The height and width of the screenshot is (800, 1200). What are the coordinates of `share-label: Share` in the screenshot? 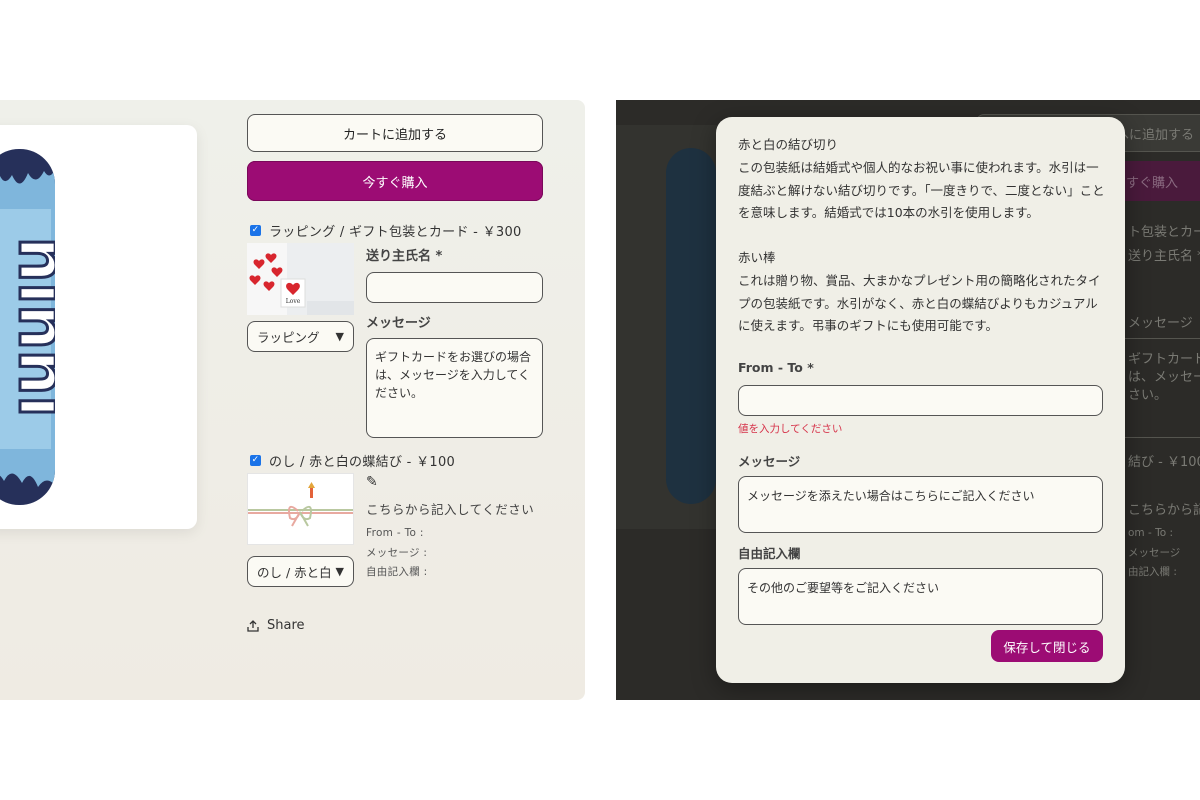 It's located at (286, 625).